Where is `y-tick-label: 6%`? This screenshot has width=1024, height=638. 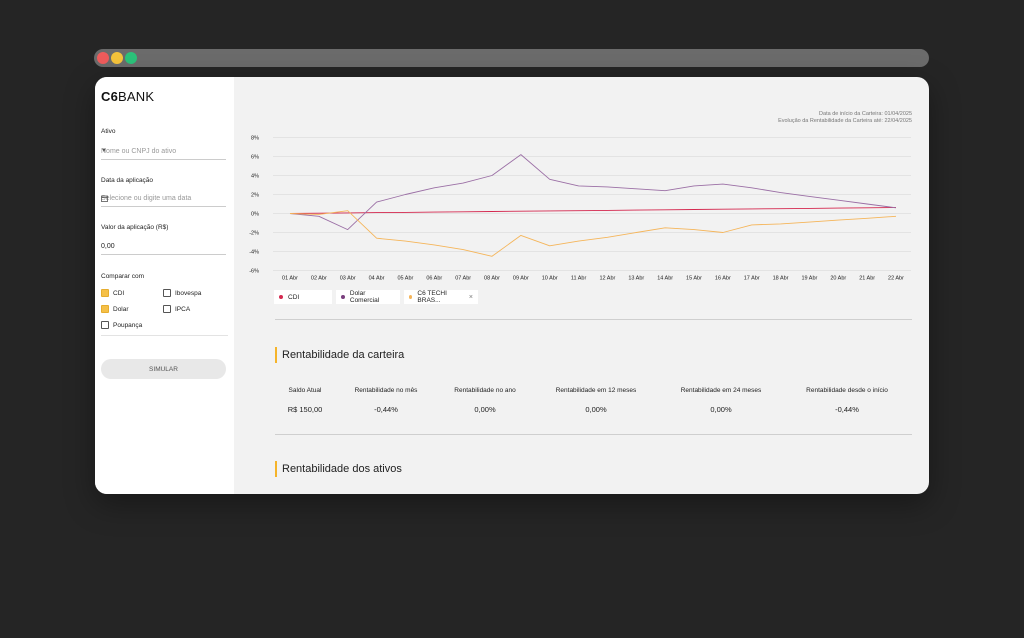 y-tick-label: 6% is located at coordinates (255, 158).